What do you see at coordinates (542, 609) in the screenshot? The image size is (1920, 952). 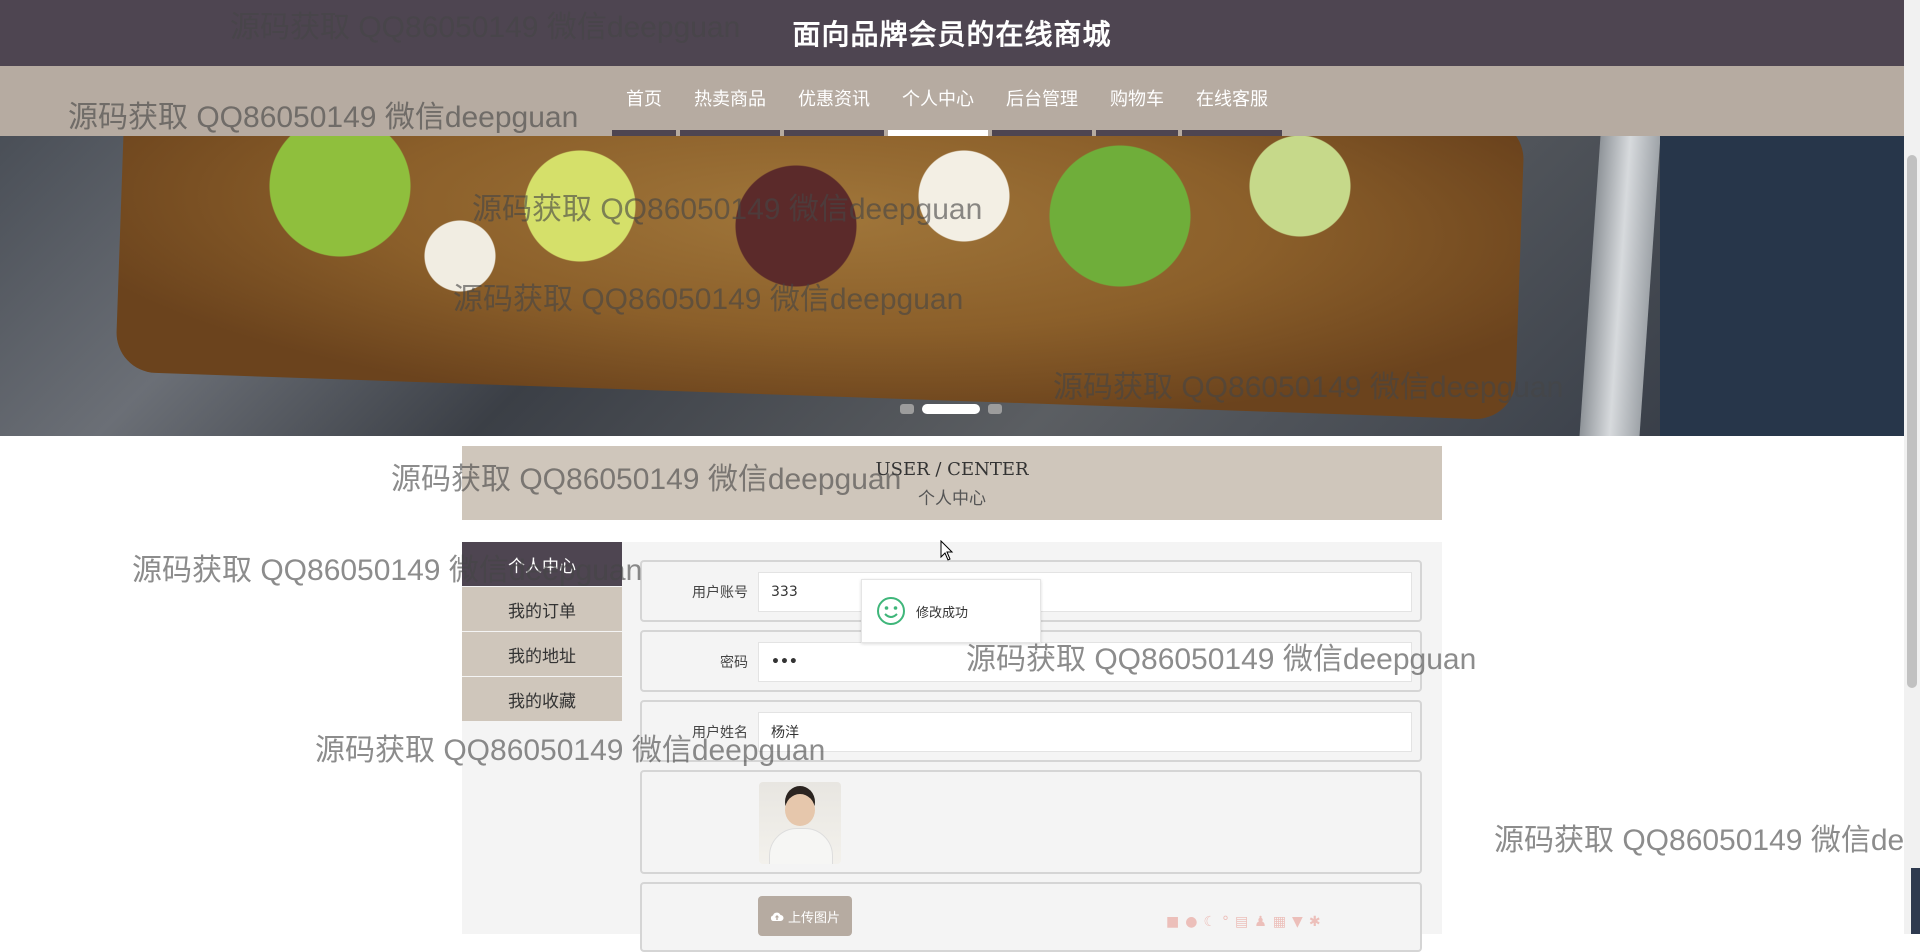 I see `side-item-my-orders: 我的订单` at bounding box center [542, 609].